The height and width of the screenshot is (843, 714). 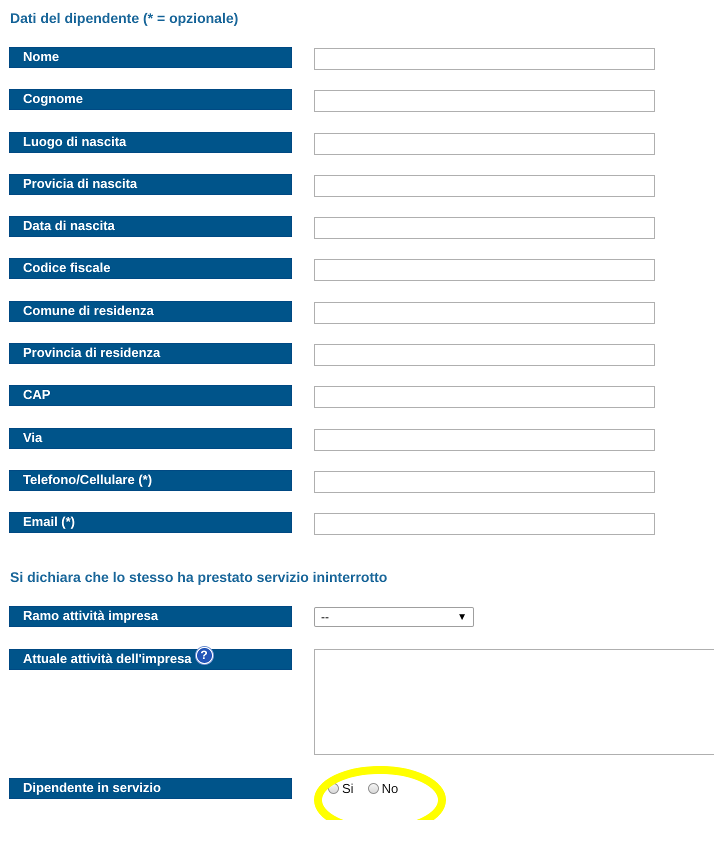 I want to click on radio-option: Si, so click(x=341, y=788).